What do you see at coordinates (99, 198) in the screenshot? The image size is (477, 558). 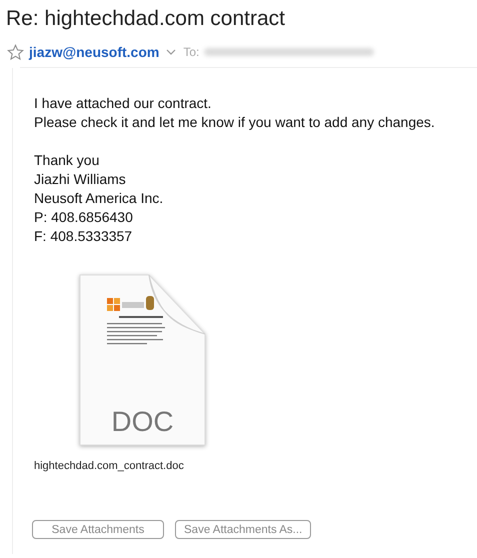 I see `body-text: Neusoft America Inc.` at bounding box center [99, 198].